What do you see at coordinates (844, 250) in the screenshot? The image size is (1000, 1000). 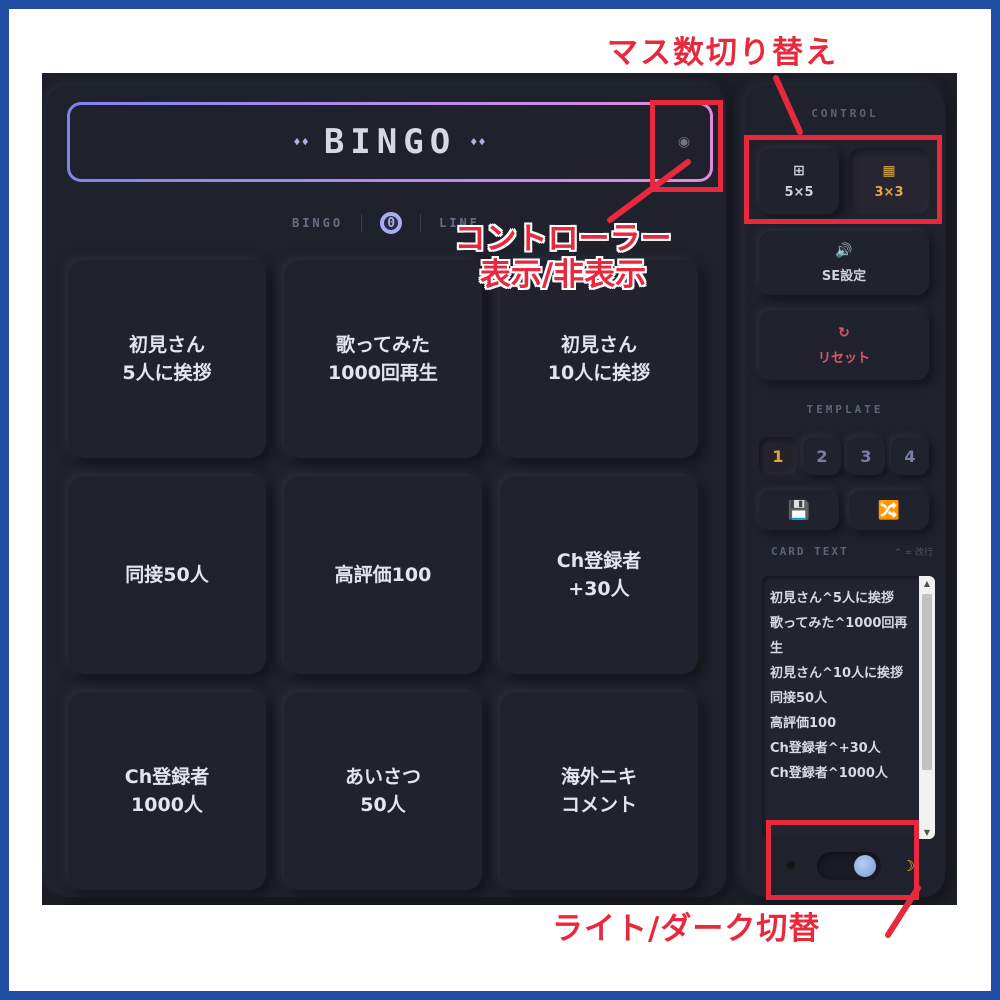 I see `speaker-icon: 🔊` at bounding box center [844, 250].